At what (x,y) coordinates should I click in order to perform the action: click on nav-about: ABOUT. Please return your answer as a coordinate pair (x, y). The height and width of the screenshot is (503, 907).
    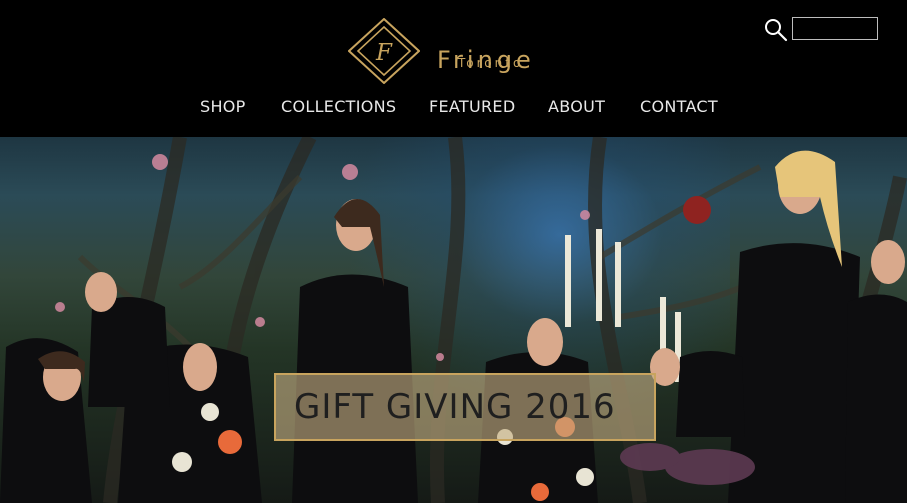
    Looking at the image, I should click on (576, 106).